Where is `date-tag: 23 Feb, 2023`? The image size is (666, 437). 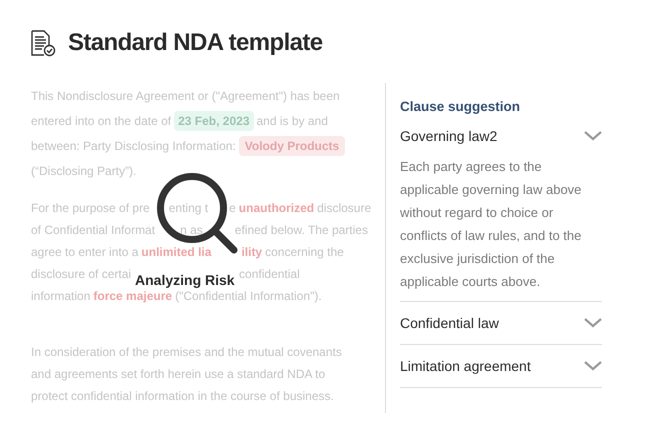 date-tag: 23 Feb, 2023 is located at coordinates (214, 120).